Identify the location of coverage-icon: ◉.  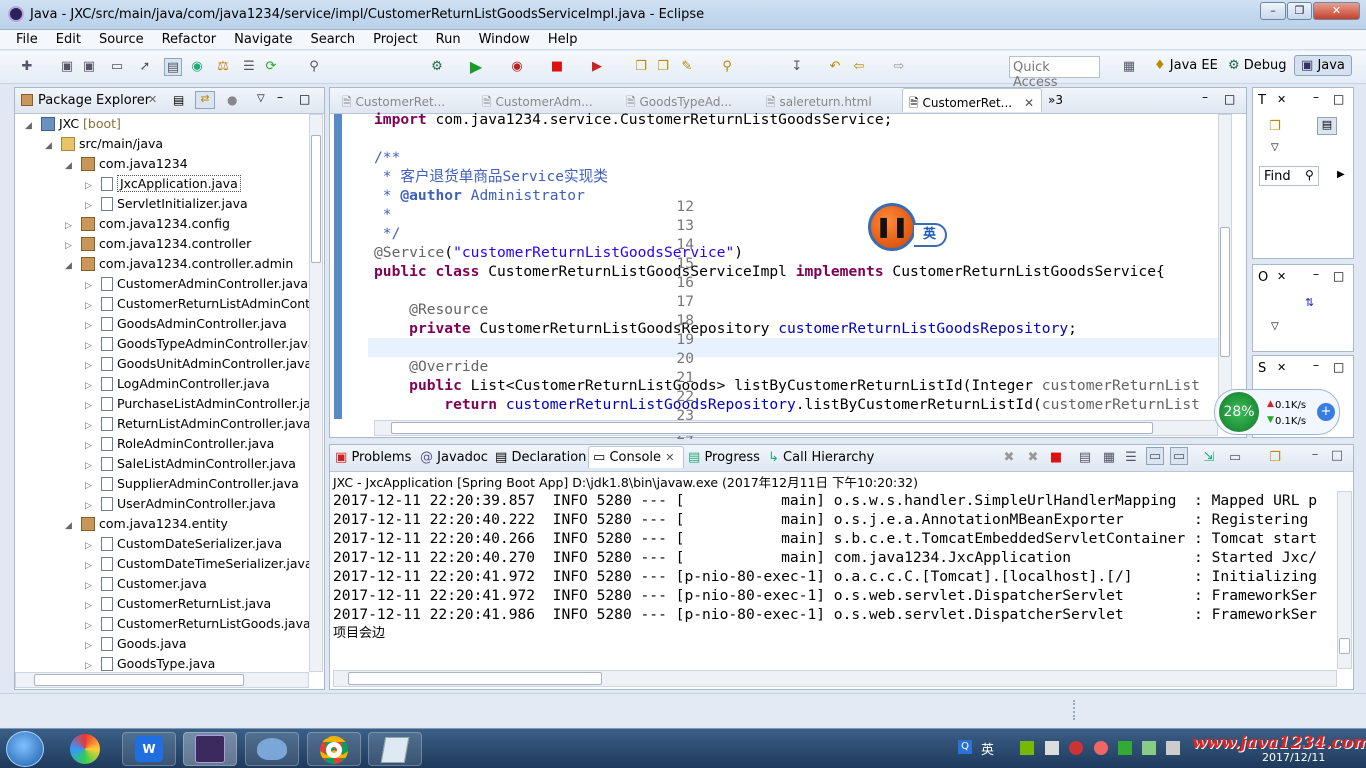
(517, 67).